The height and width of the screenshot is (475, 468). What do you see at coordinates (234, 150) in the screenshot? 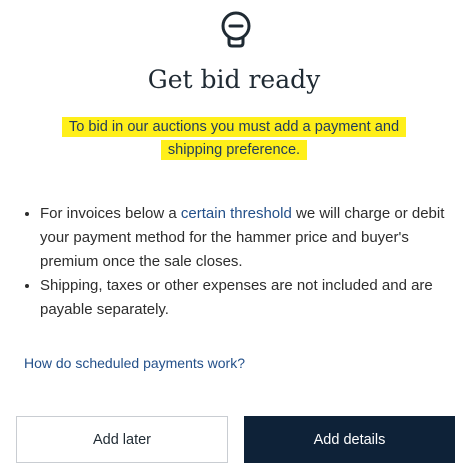
I see `notice-line-2: shipping preference.` at bounding box center [234, 150].